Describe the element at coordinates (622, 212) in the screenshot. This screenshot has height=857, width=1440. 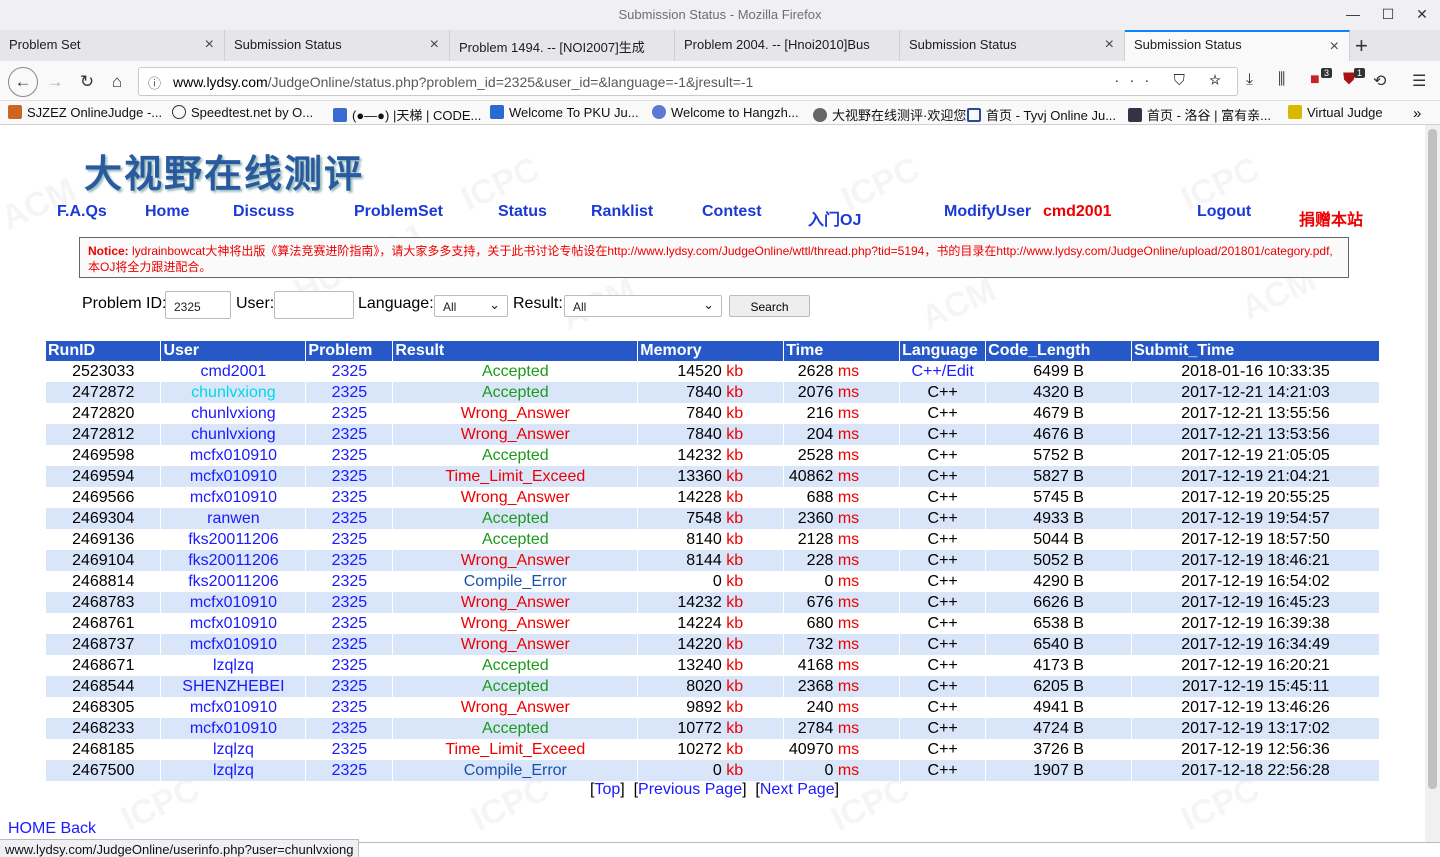
I see `menu-ranklist: Ranklist` at that location.